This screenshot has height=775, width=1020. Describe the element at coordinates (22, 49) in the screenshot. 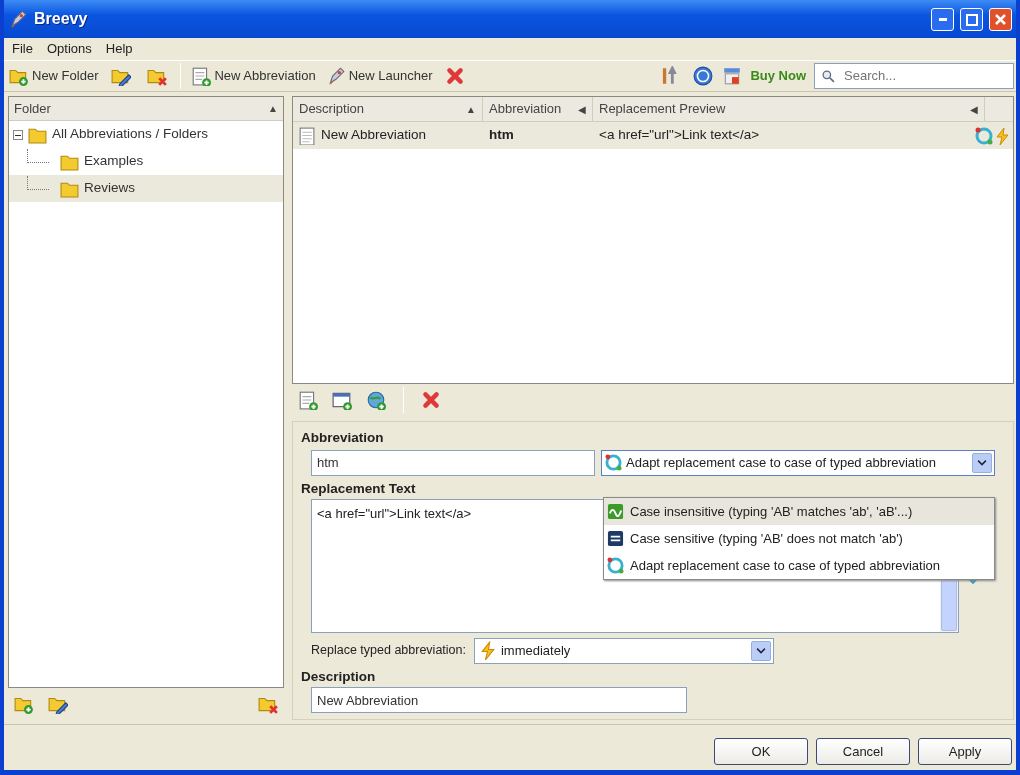

I see `menu-item: File` at that location.